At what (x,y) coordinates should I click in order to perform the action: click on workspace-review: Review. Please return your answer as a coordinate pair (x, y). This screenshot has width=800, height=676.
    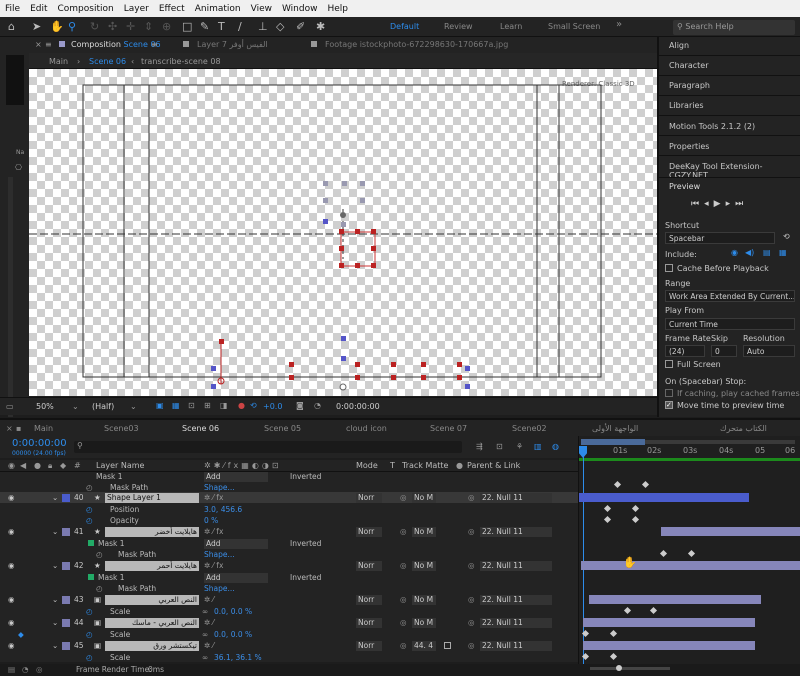
    Looking at the image, I should click on (458, 26).